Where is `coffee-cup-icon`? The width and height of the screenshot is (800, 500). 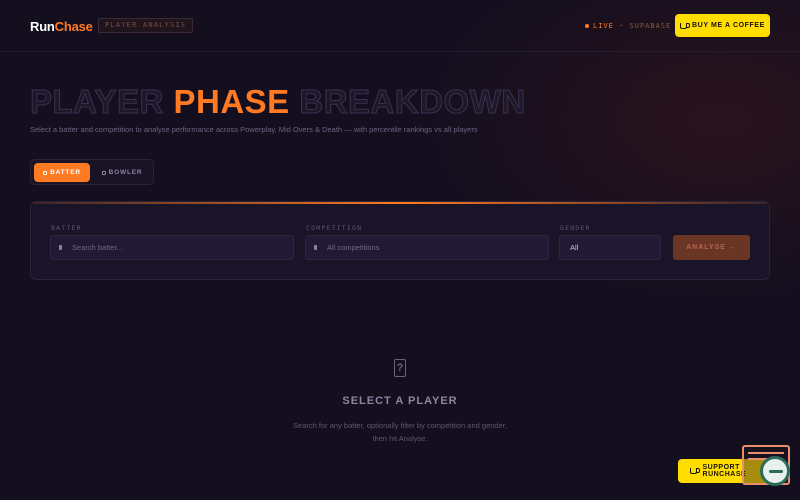 coffee-cup-icon is located at coordinates (685, 25).